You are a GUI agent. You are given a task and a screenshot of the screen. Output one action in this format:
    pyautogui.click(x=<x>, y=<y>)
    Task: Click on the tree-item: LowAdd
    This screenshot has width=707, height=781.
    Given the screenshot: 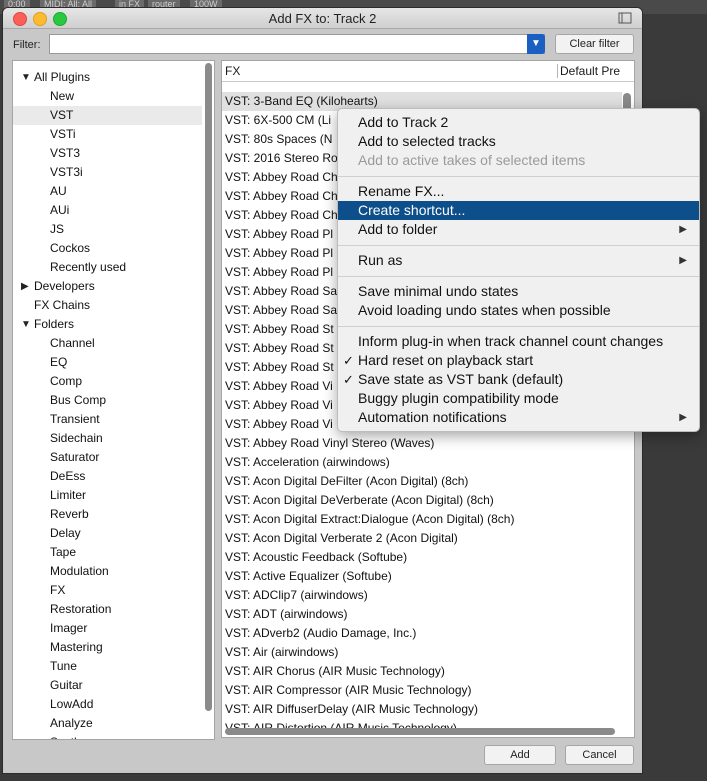 What is the action you would take?
    pyautogui.click(x=107, y=704)
    